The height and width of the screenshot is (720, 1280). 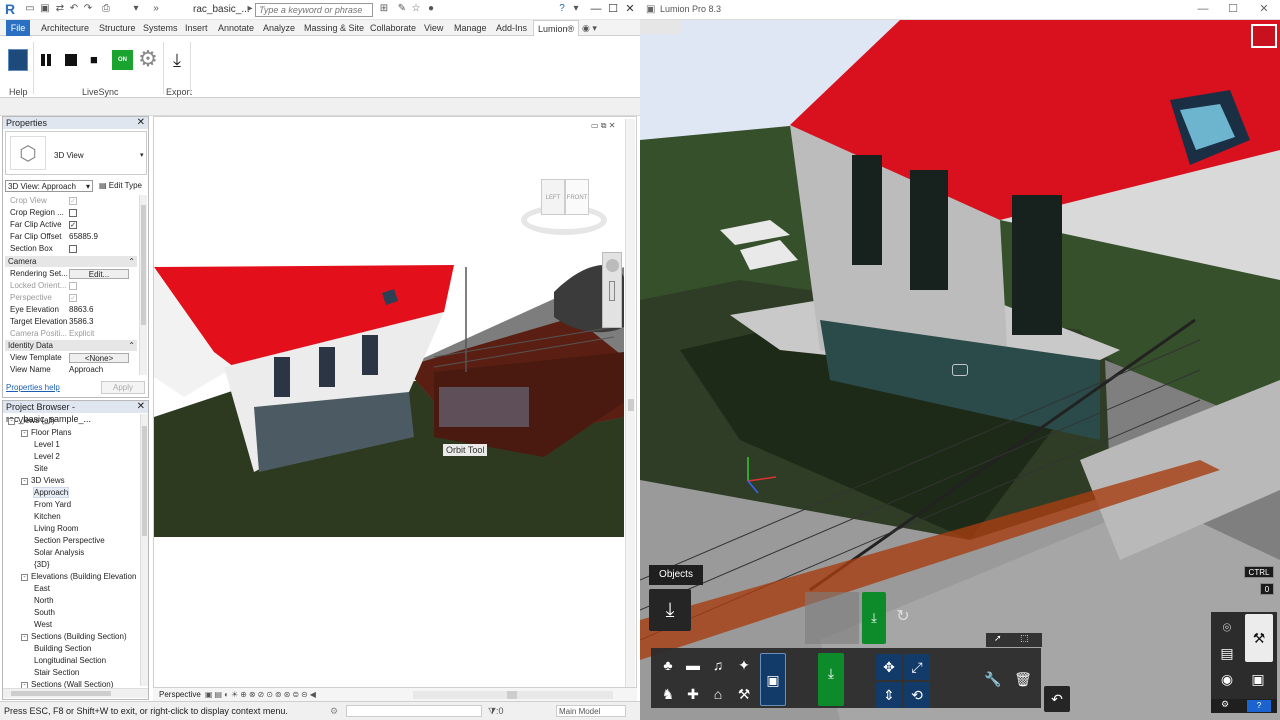 I want to click on tree-node: Section Perspective, so click(x=69, y=540).